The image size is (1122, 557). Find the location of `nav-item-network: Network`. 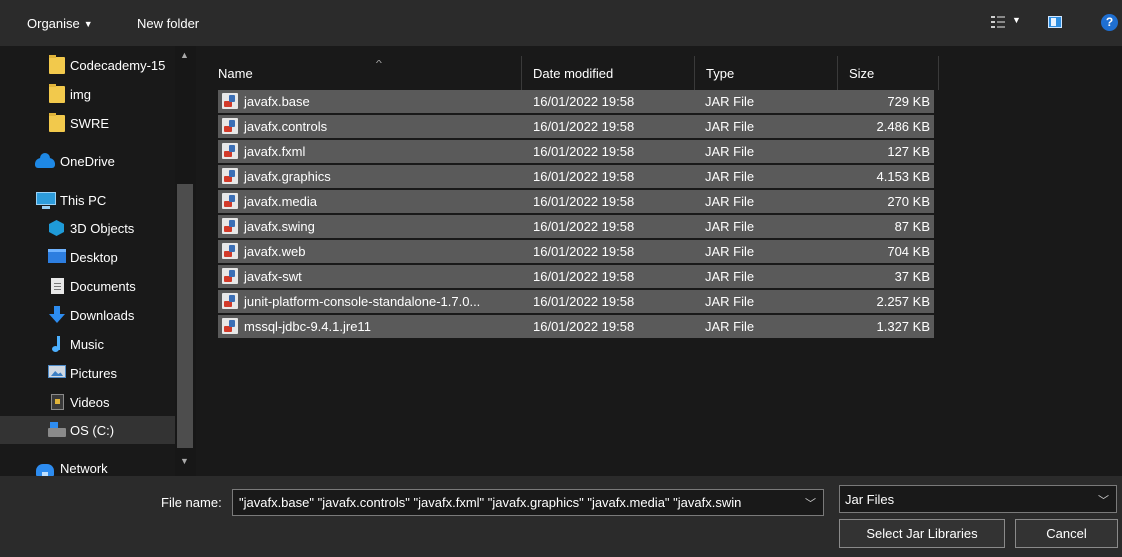

nav-item-network: Network is located at coordinates (87, 465).